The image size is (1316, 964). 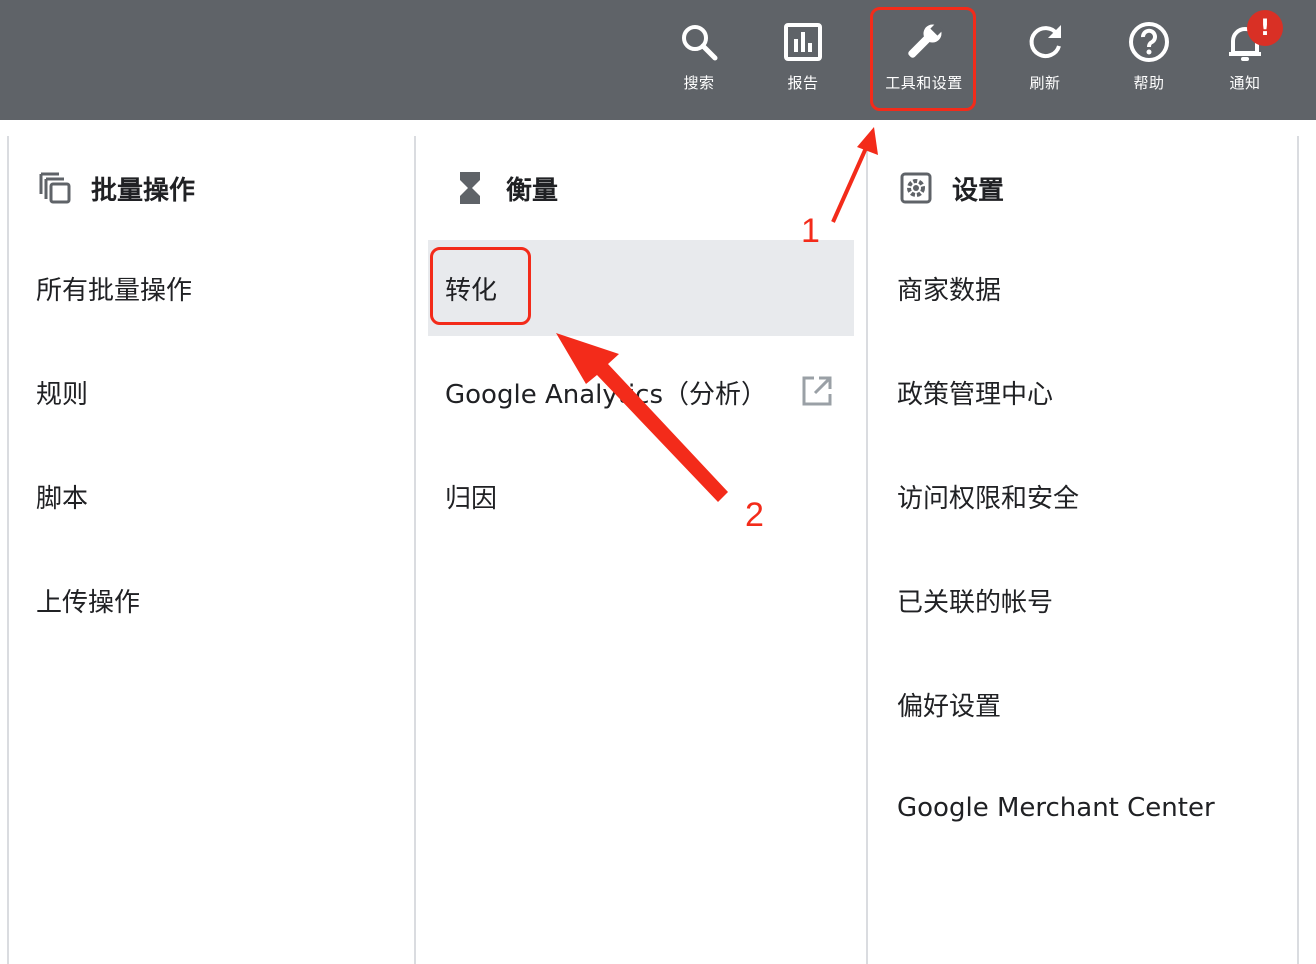 What do you see at coordinates (211, 600) in the screenshot?
I see `menu-item-uploads: 上传操作` at bounding box center [211, 600].